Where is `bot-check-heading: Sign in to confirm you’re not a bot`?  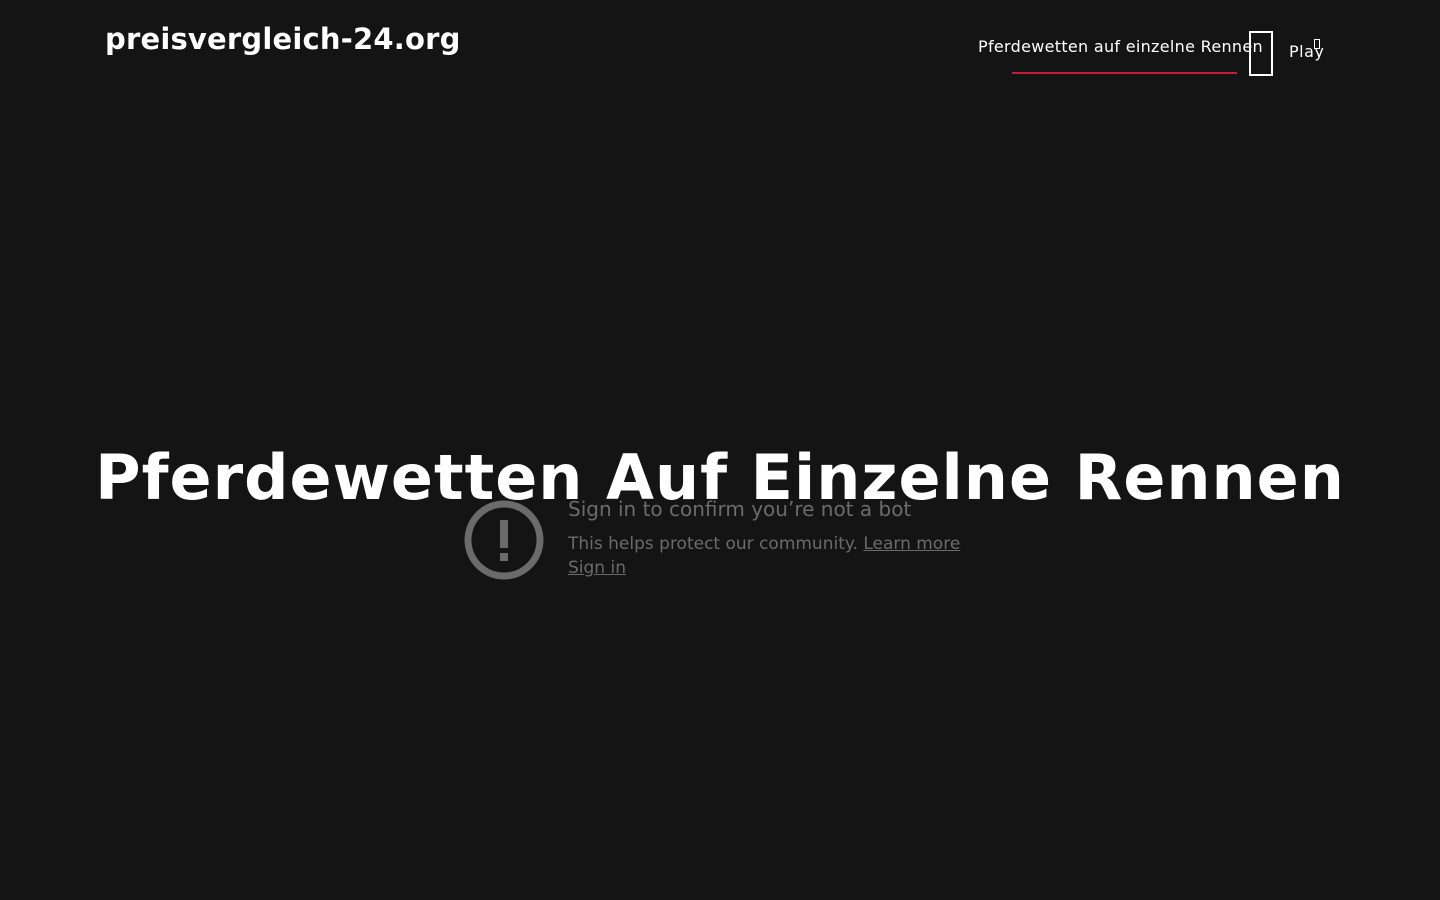
bot-check-heading: Sign in to confirm you’re not a bot is located at coordinates (740, 509).